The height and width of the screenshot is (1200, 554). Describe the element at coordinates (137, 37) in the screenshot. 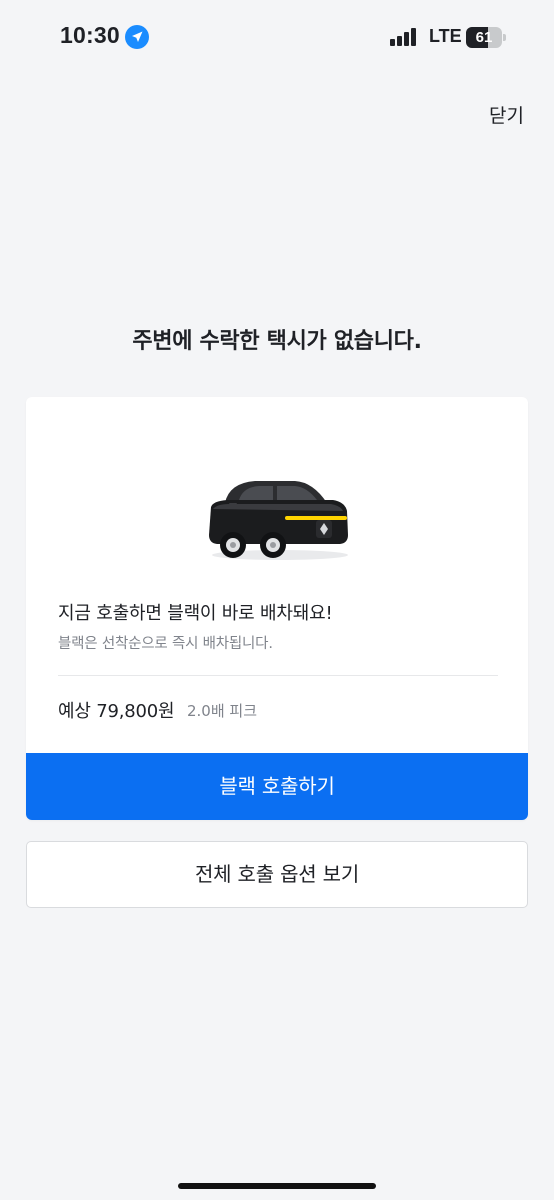

I see `location-arrow-icon` at that location.